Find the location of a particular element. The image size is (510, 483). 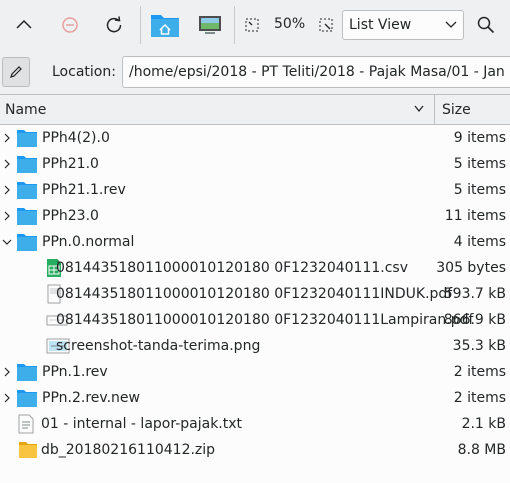

file-size: 35.3 kB is located at coordinates (479, 346).